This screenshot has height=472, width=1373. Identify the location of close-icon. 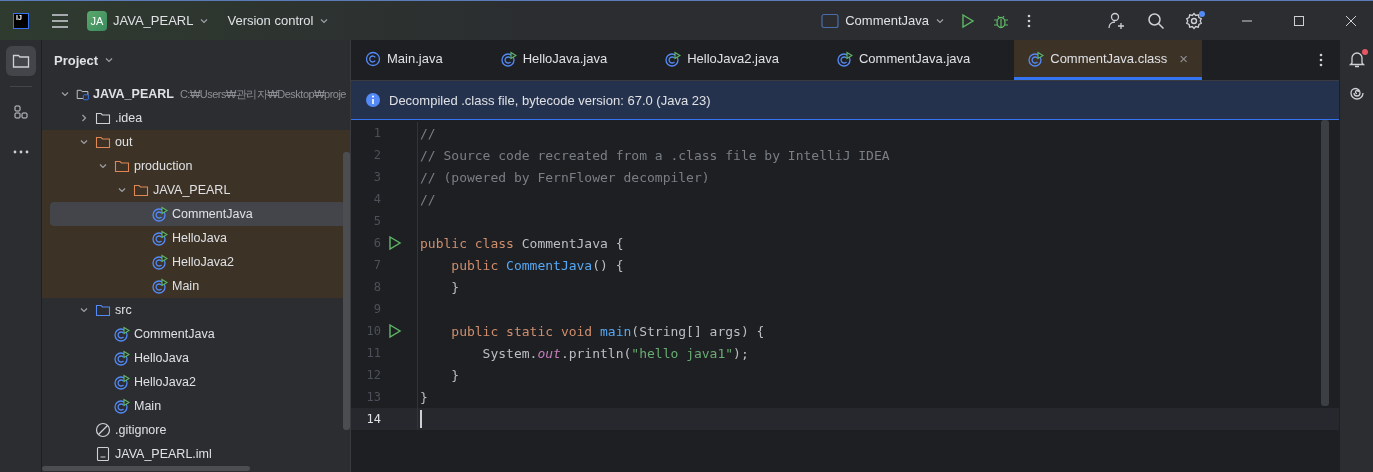
(1351, 20).